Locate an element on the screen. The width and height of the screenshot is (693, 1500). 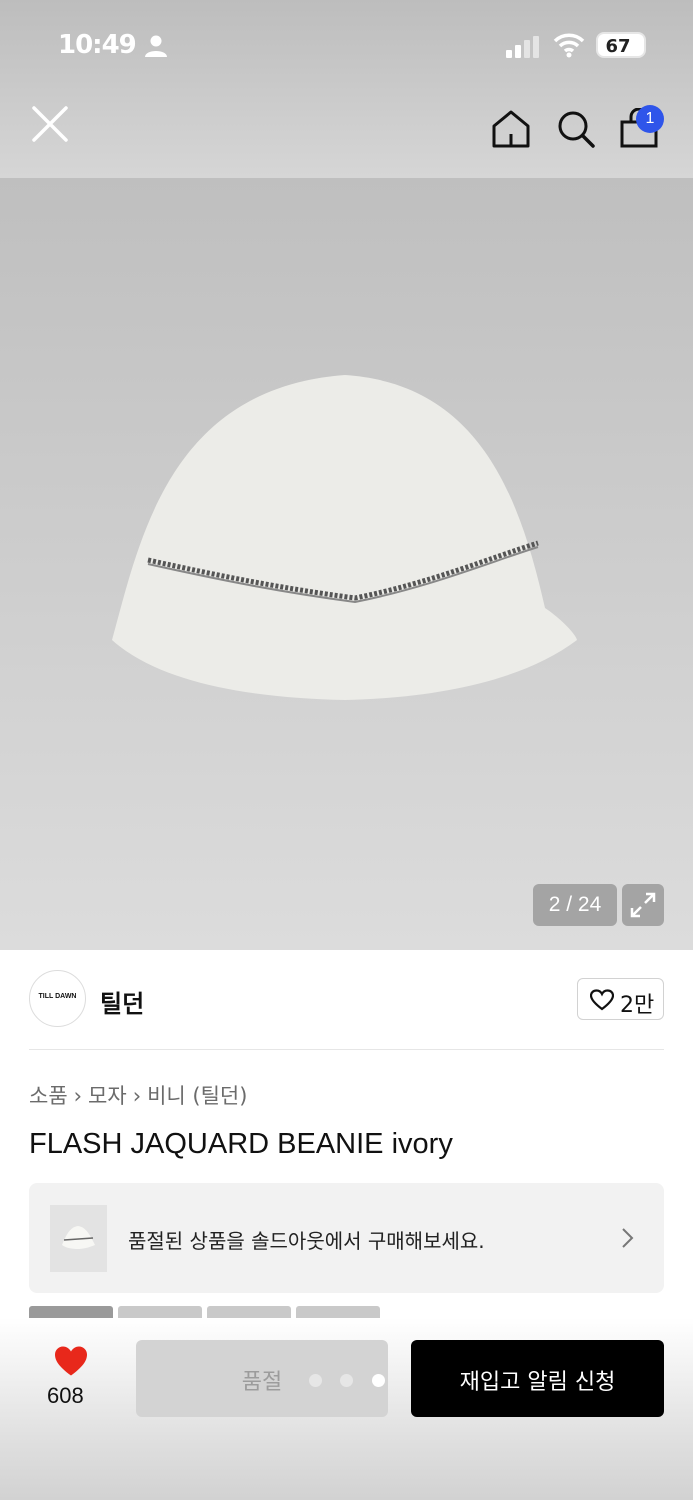
expand-icon is located at coordinates (643, 905).